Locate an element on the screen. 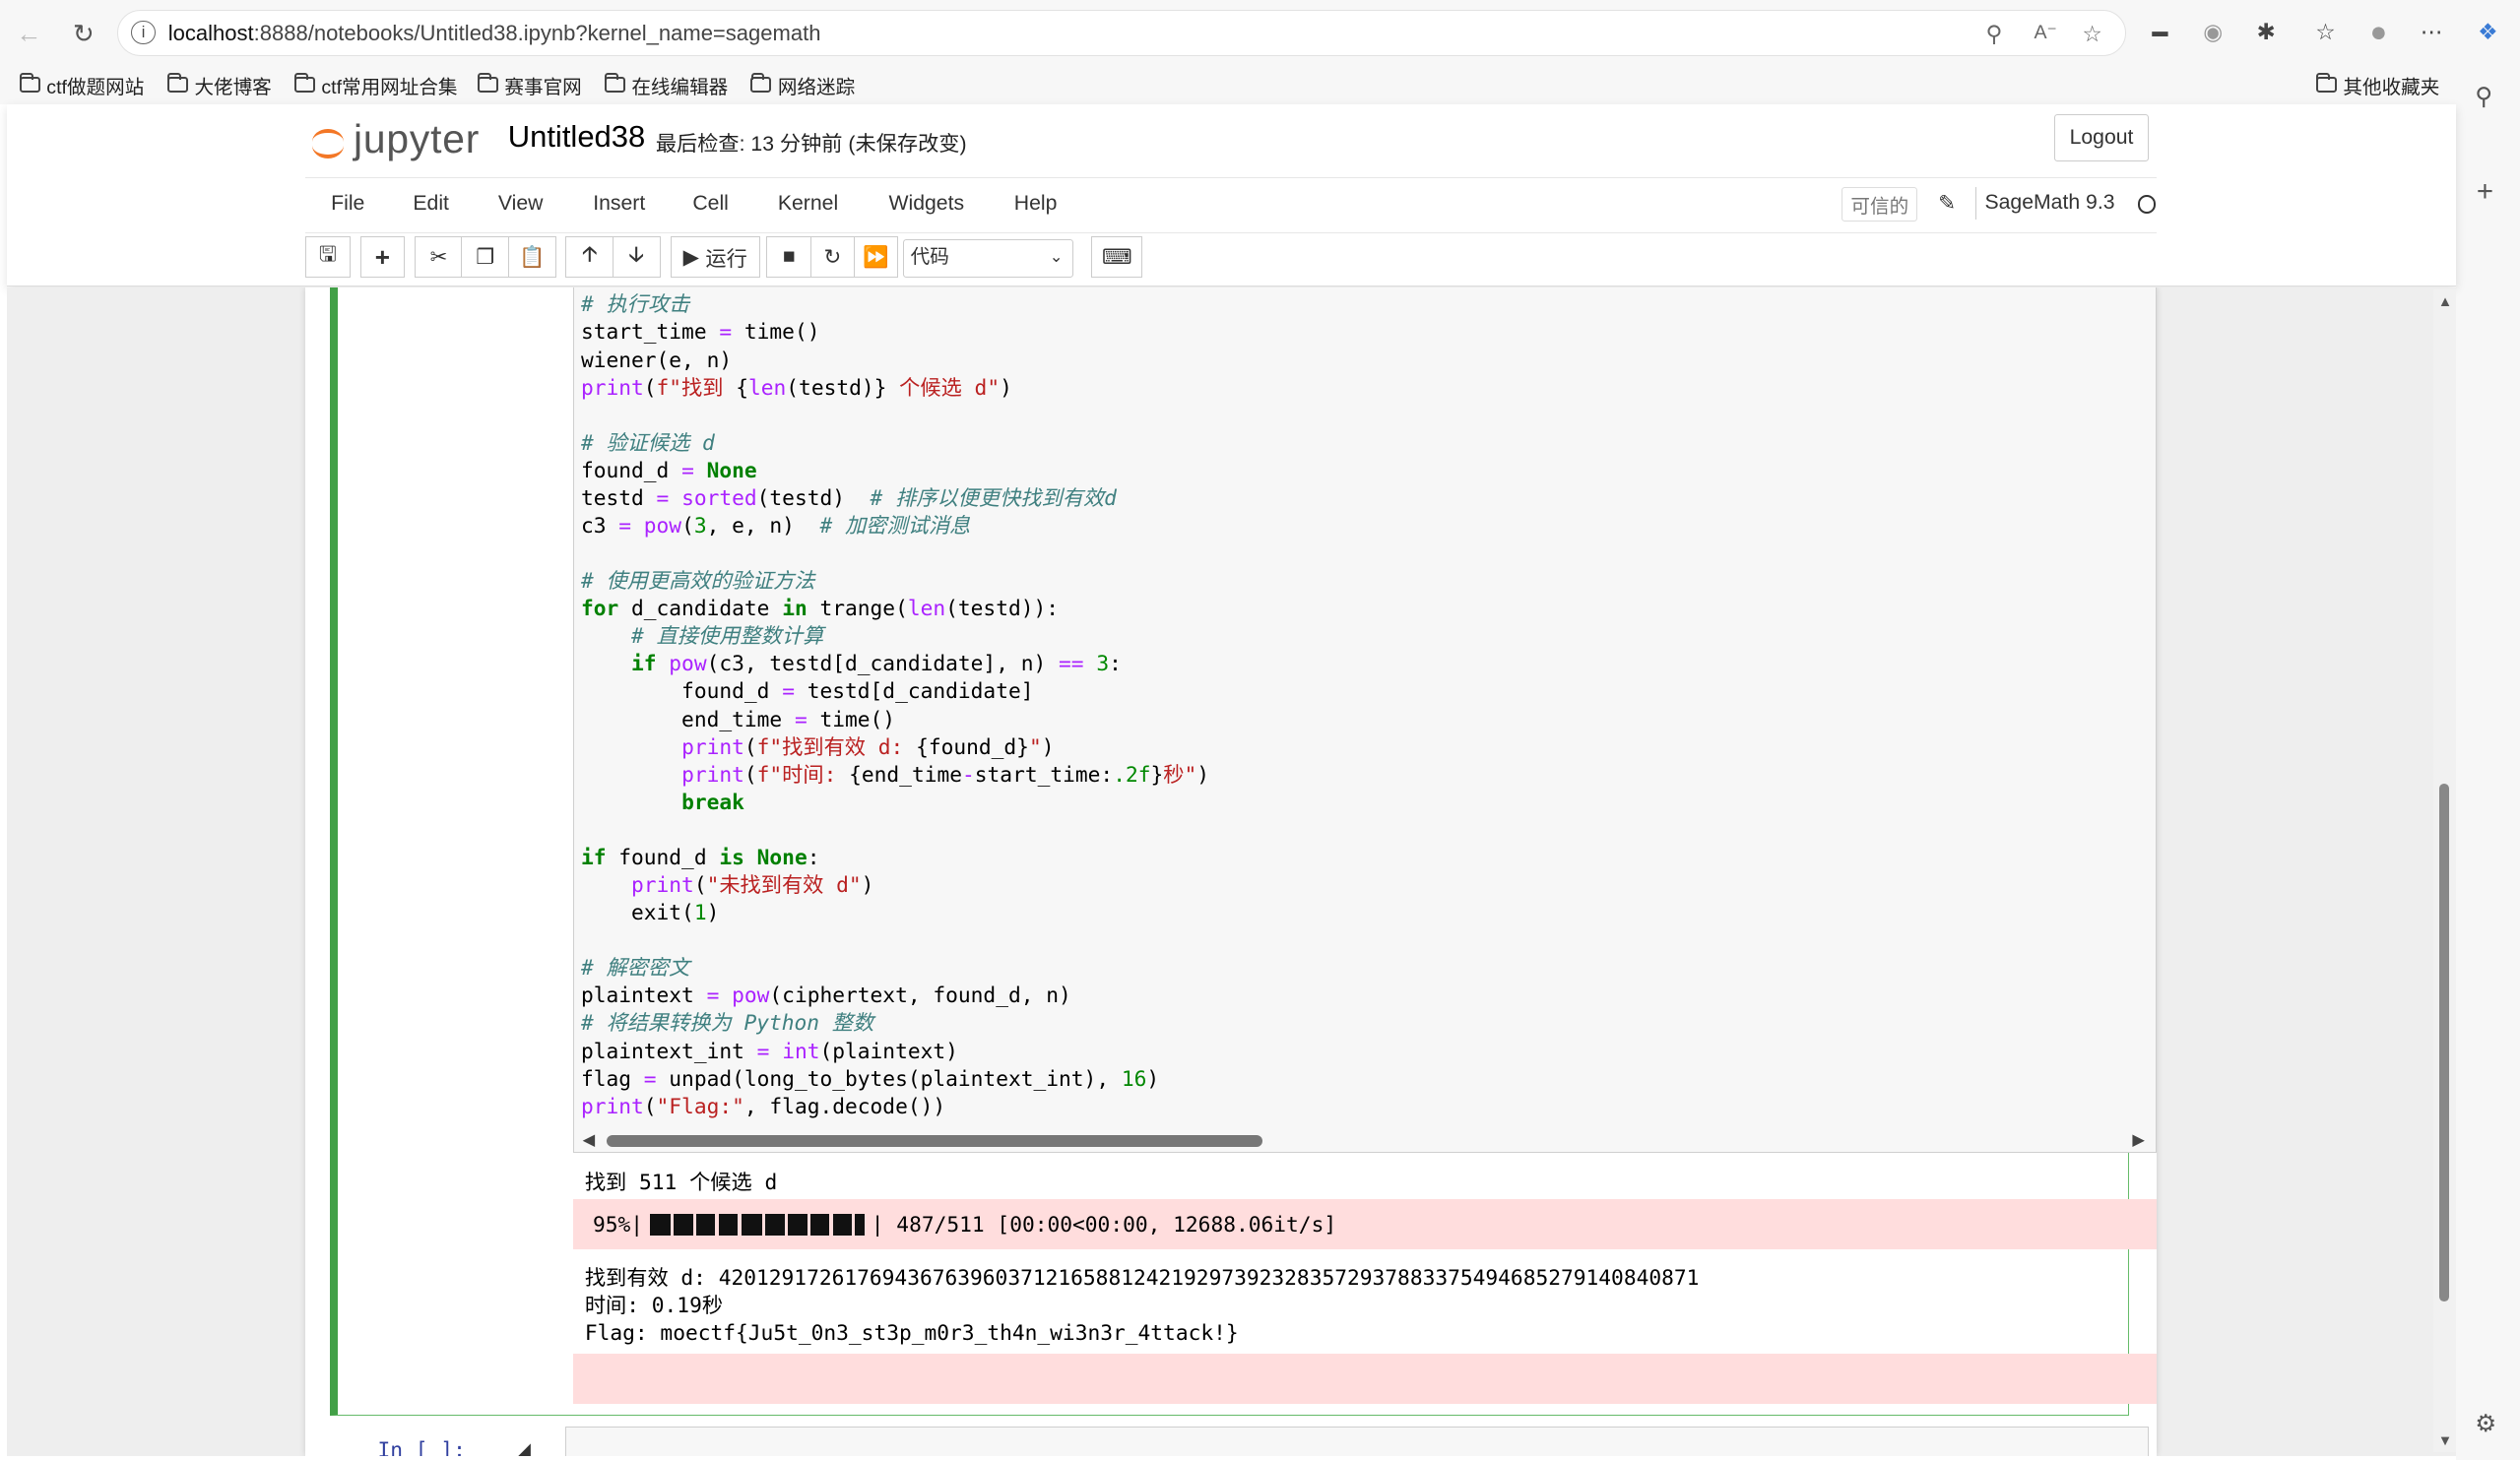 The height and width of the screenshot is (1460, 2520). keyboard-icon: ⌨ is located at coordinates (1116, 257).